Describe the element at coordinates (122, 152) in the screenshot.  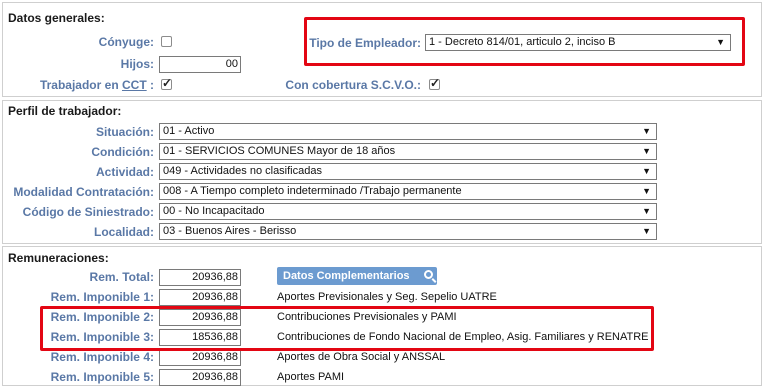
I see `condicion-label: Condición:` at that location.